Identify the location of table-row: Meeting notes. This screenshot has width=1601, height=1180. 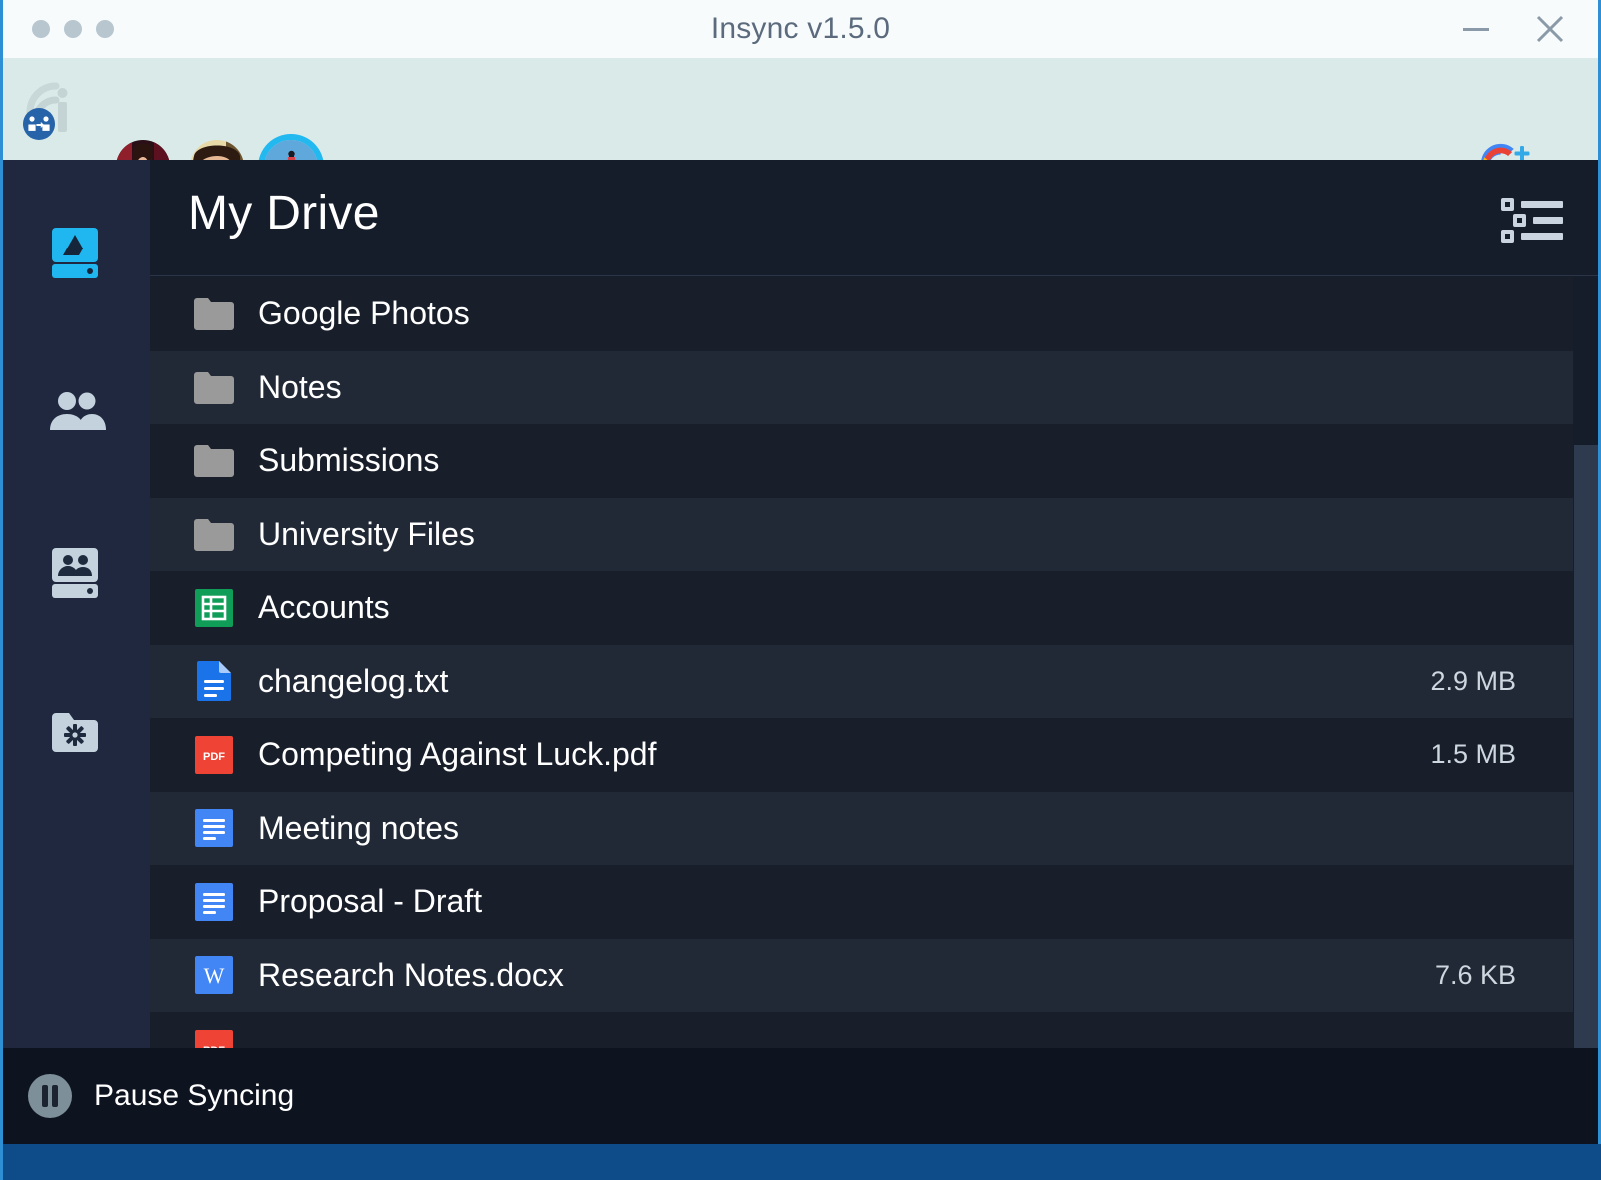
(875, 828).